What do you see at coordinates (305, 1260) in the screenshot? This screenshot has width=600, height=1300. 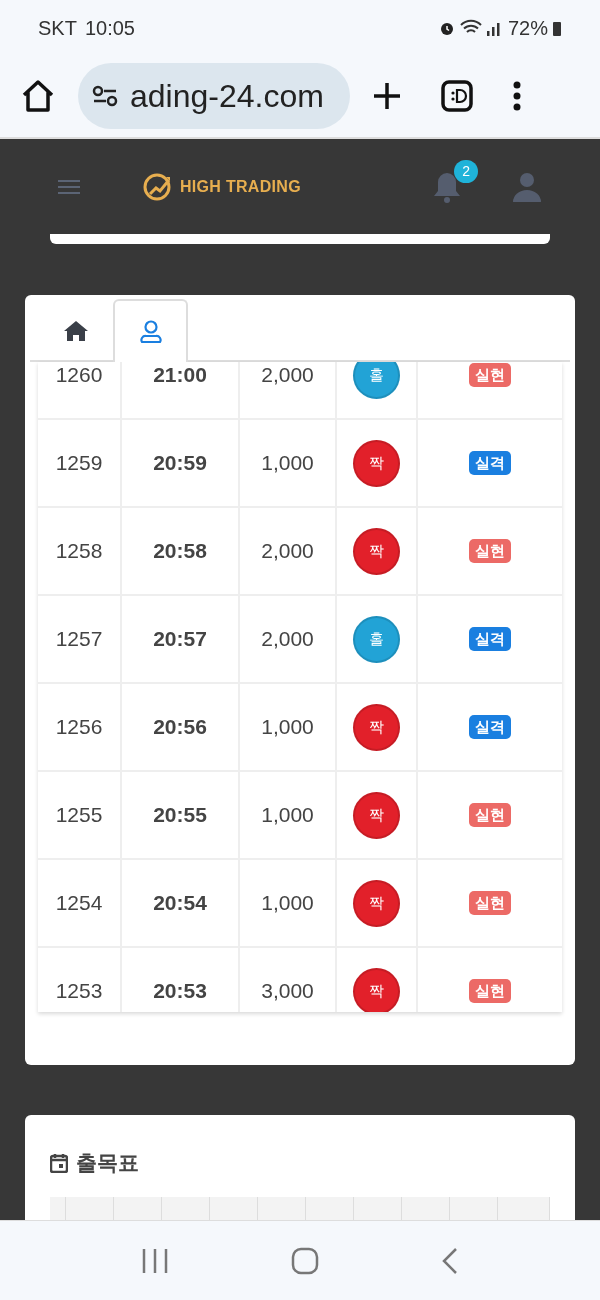 I see `home-button-icon` at bounding box center [305, 1260].